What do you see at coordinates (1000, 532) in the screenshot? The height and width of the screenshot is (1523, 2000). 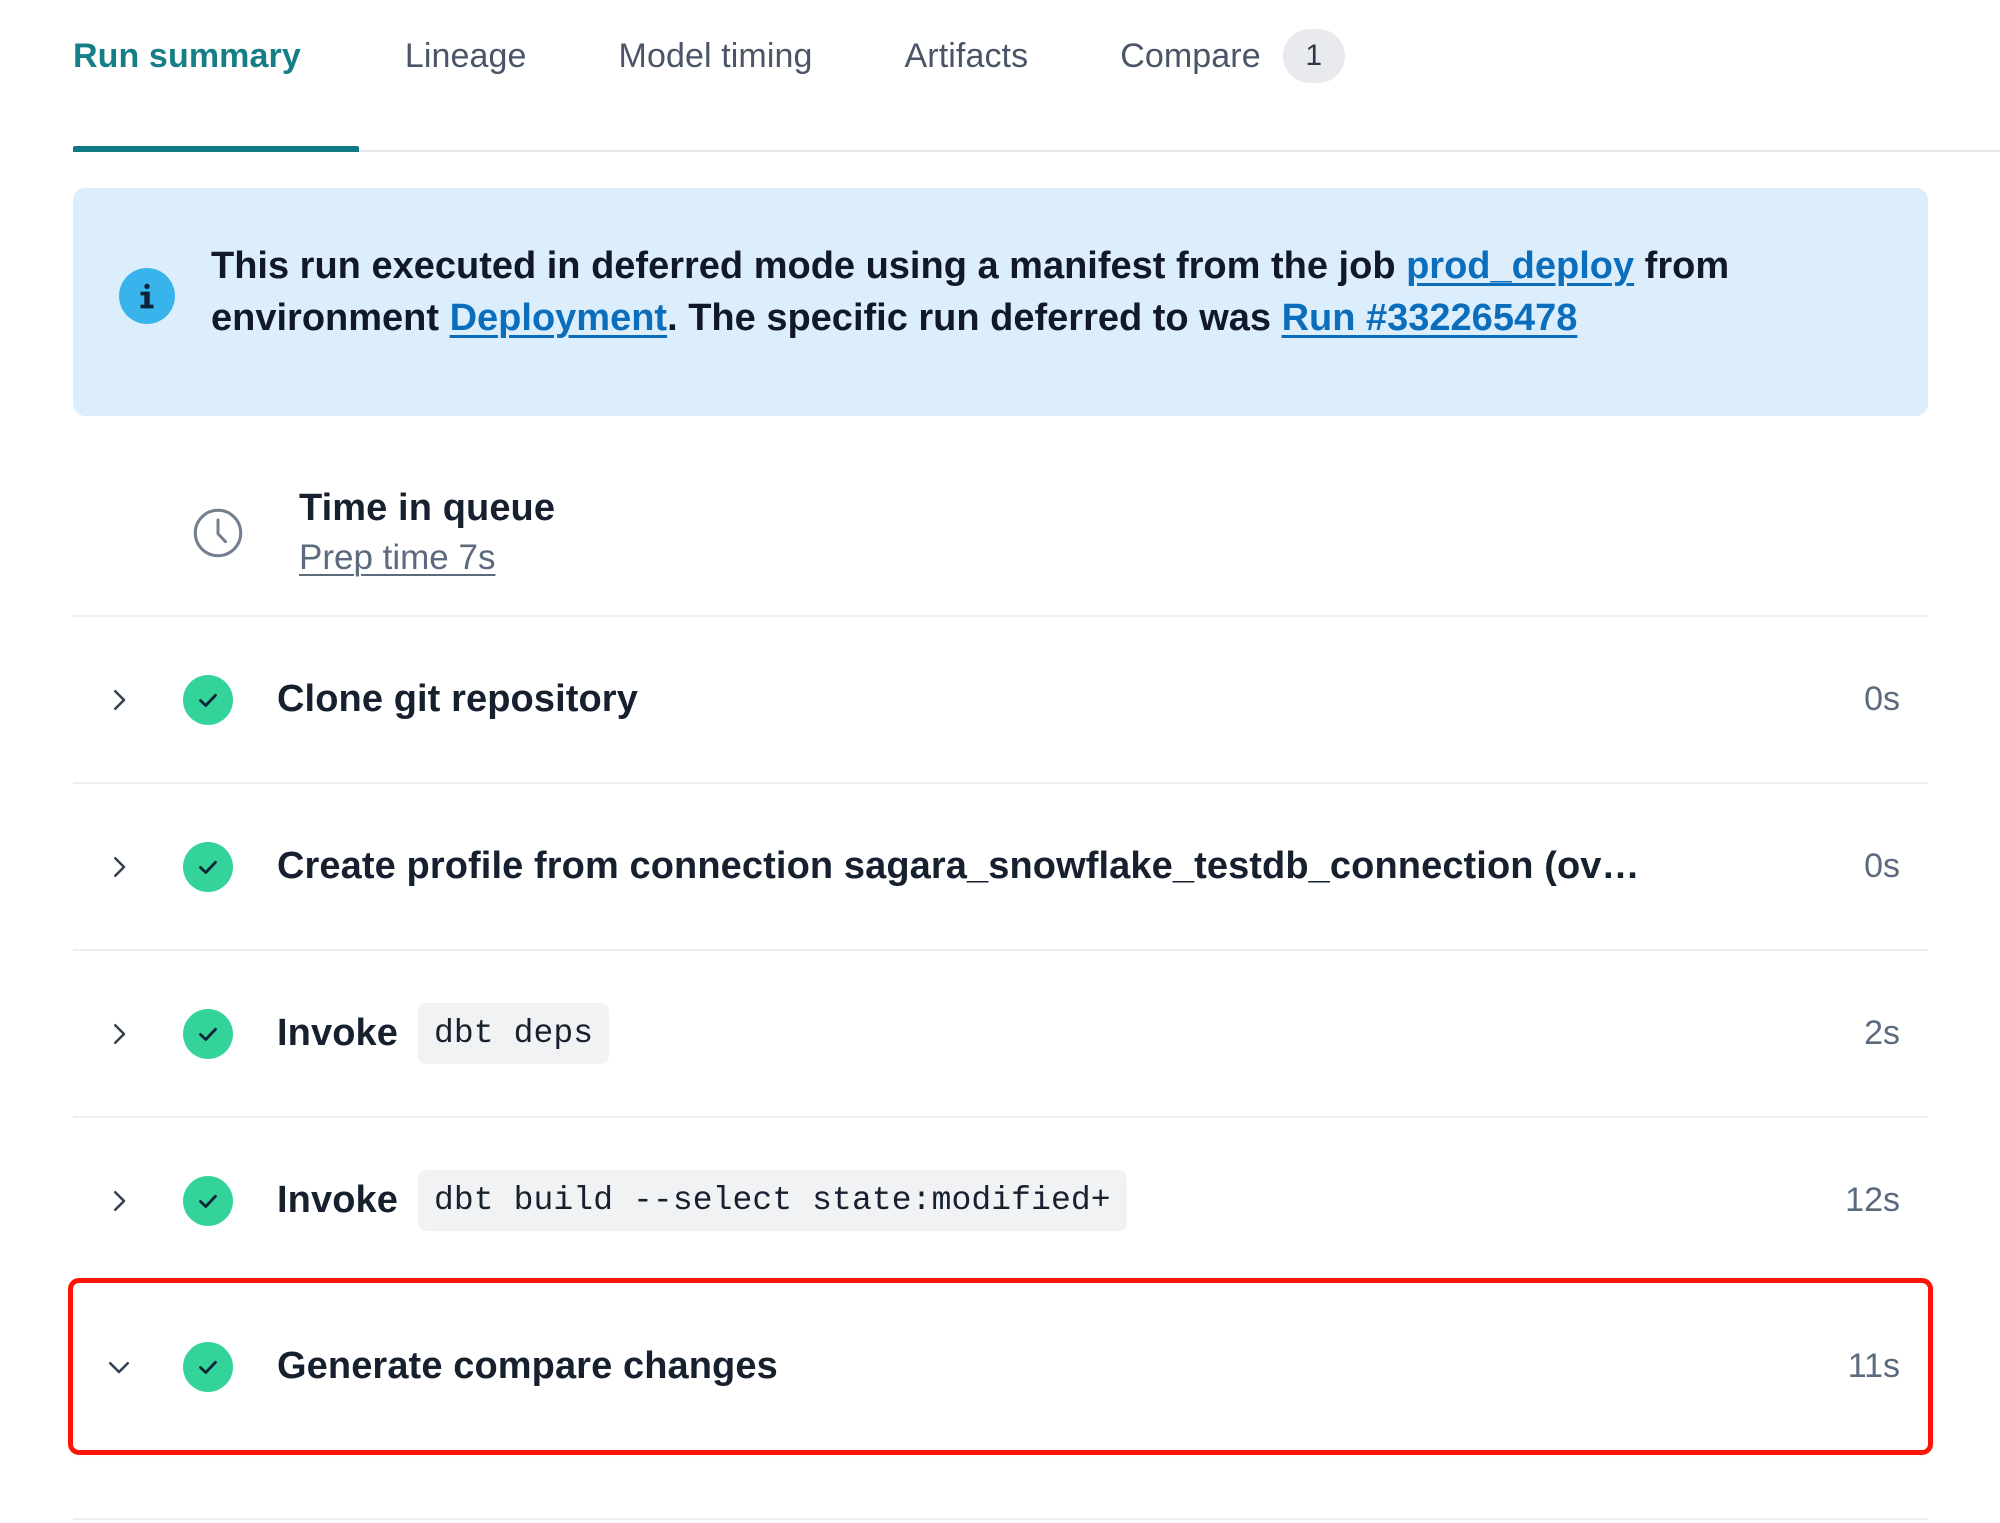 I see `time-in-queue-row: Time in queue Prep time 7s` at bounding box center [1000, 532].